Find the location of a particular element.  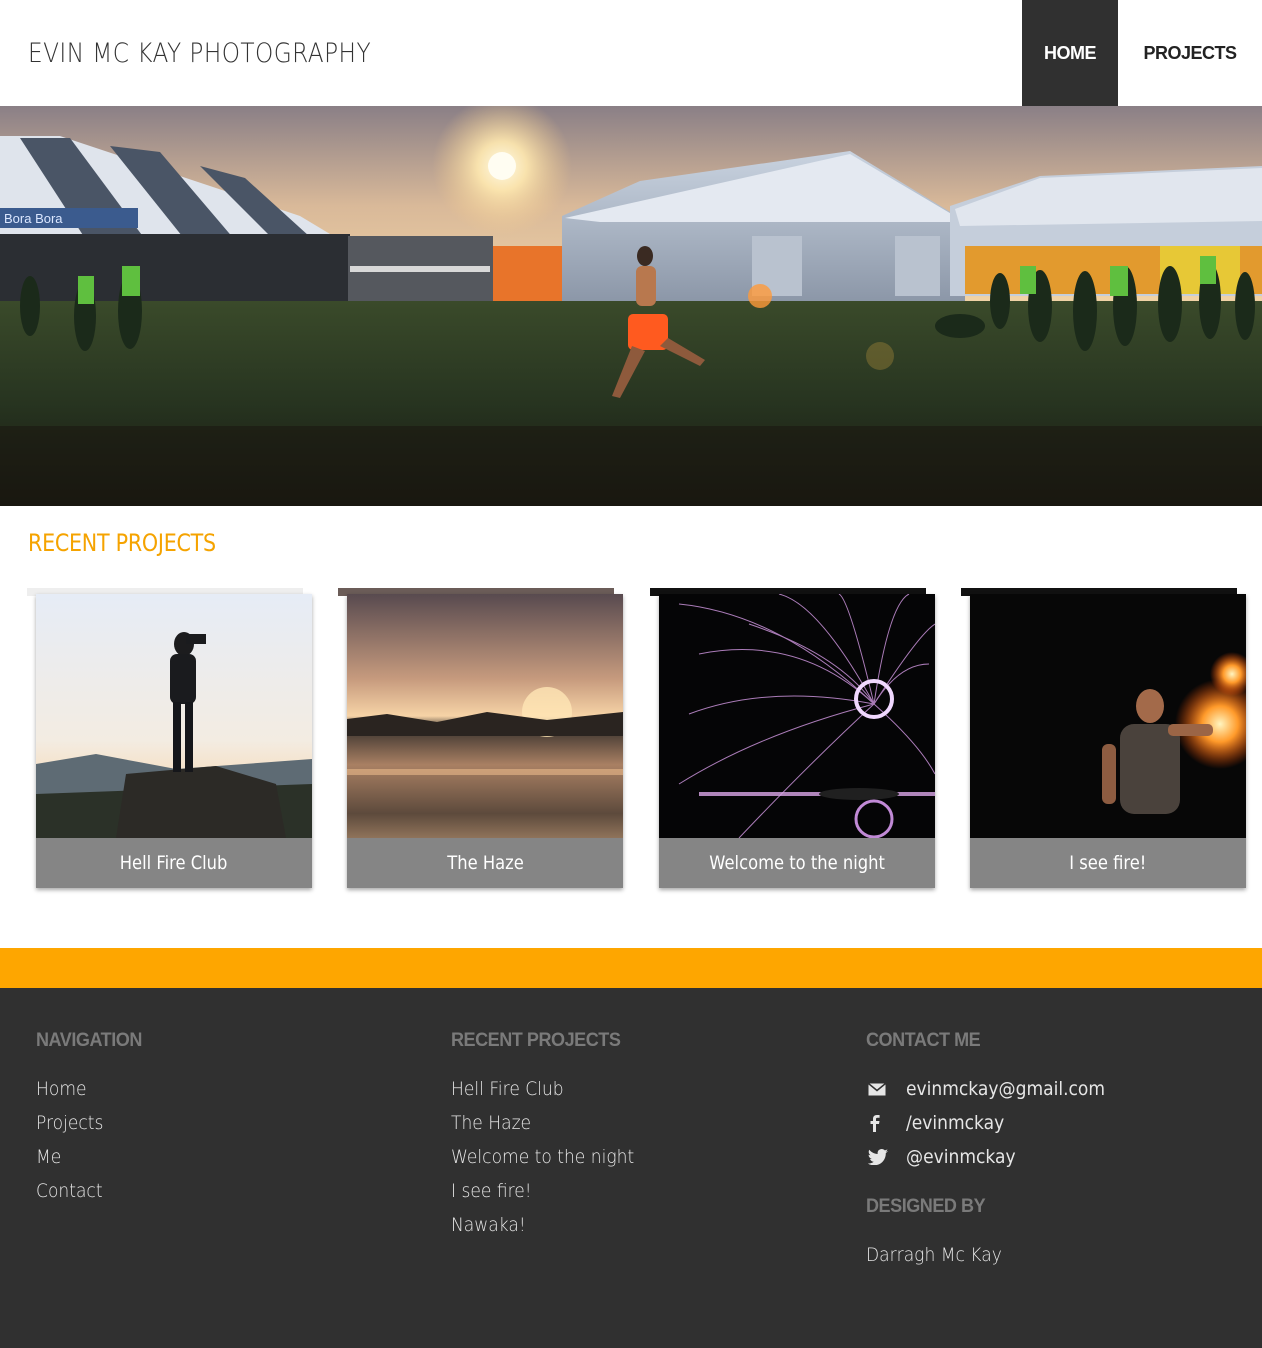

contact-twitter-row: @evinmckay is located at coordinates (996, 1157).